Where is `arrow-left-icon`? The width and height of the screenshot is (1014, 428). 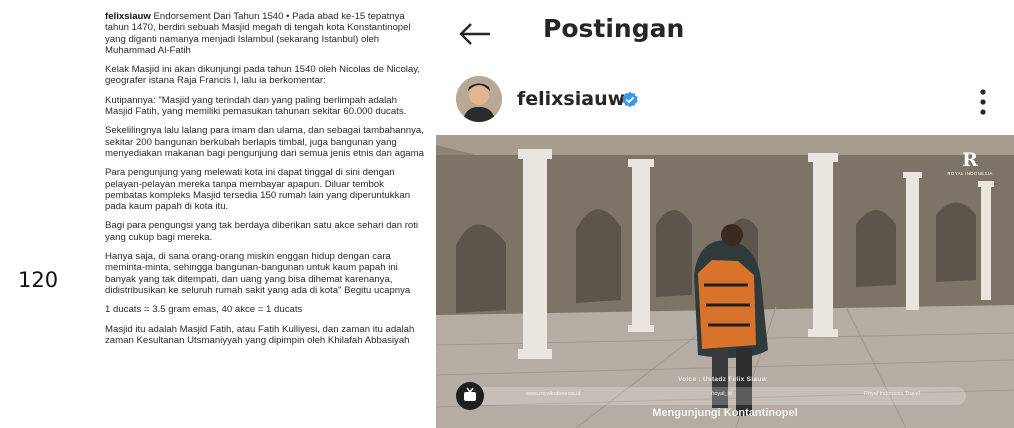 arrow-left-icon is located at coordinates (475, 34).